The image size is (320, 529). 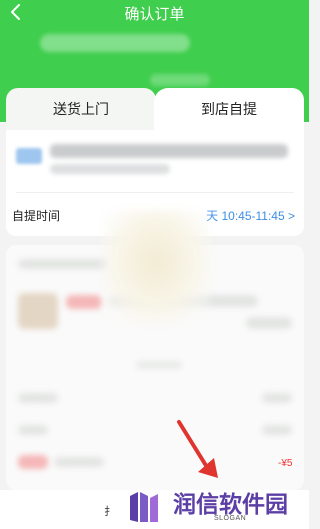 What do you see at coordinates (230, 518) in the screenshot?
I see `watermark-slogan: SLOGAN` at bounding box center [230, 518].